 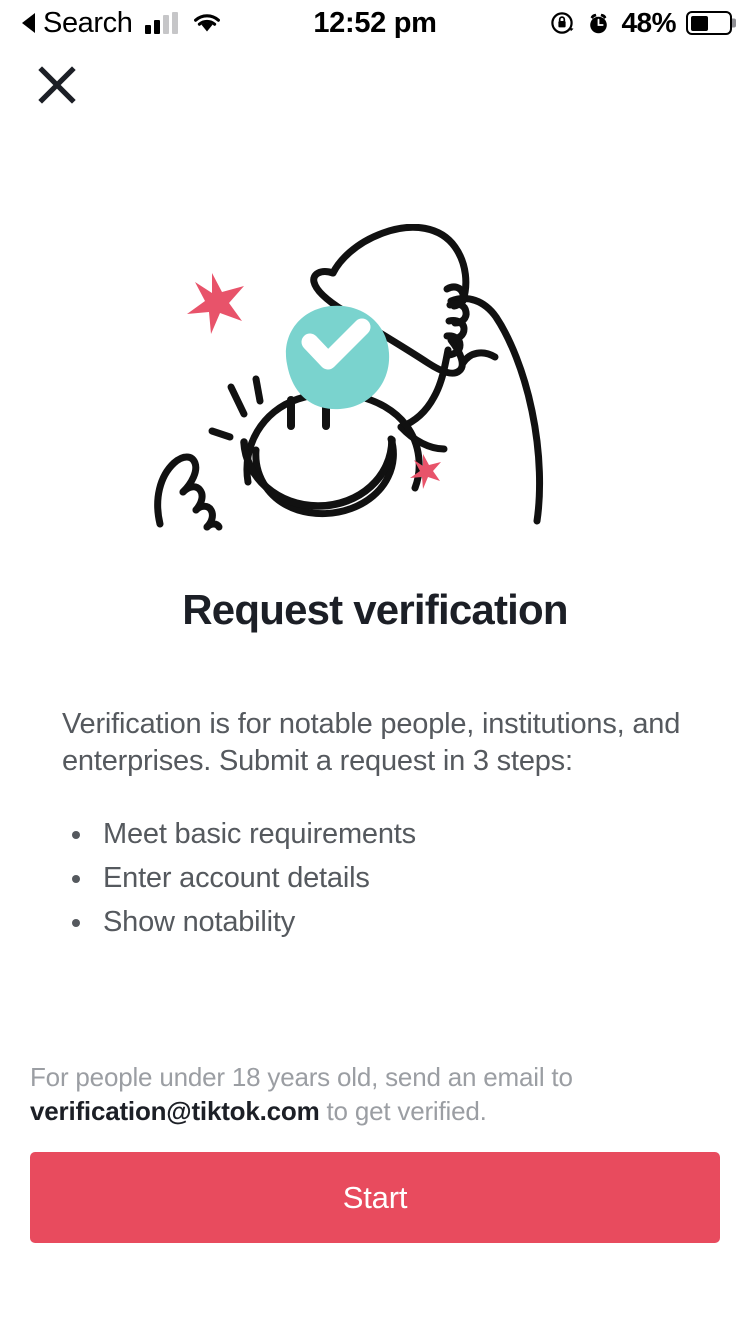 I want to click on clock-label: 12:52 pm, so click(x=375, y=22).